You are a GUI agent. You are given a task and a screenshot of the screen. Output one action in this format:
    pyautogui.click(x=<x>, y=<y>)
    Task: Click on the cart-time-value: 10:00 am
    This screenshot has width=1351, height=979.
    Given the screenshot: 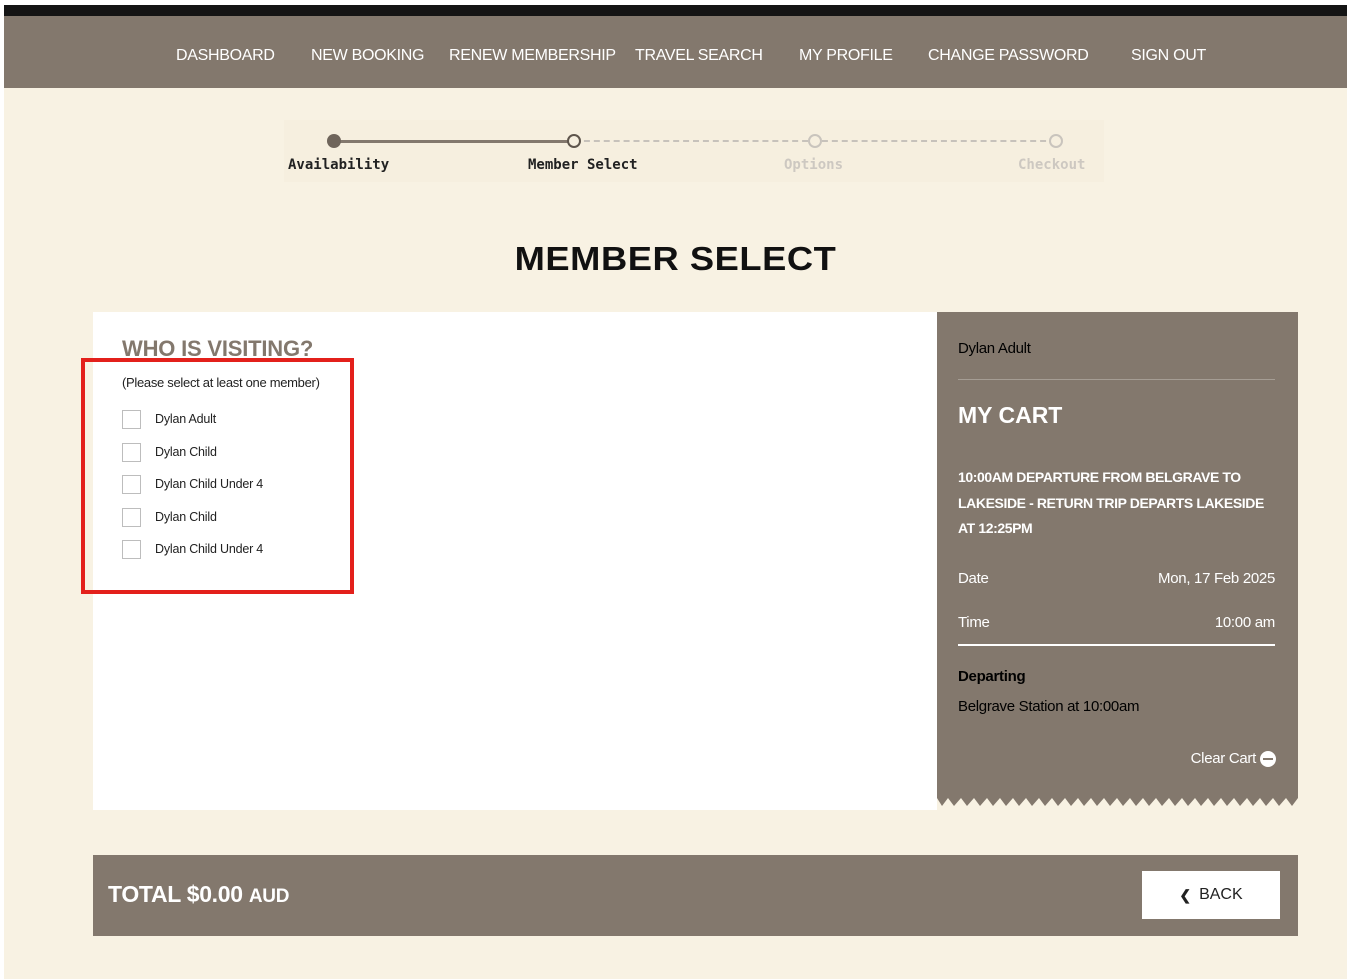 What is the action you would take?
    pyautogui.click(x=1244, y=622)
    